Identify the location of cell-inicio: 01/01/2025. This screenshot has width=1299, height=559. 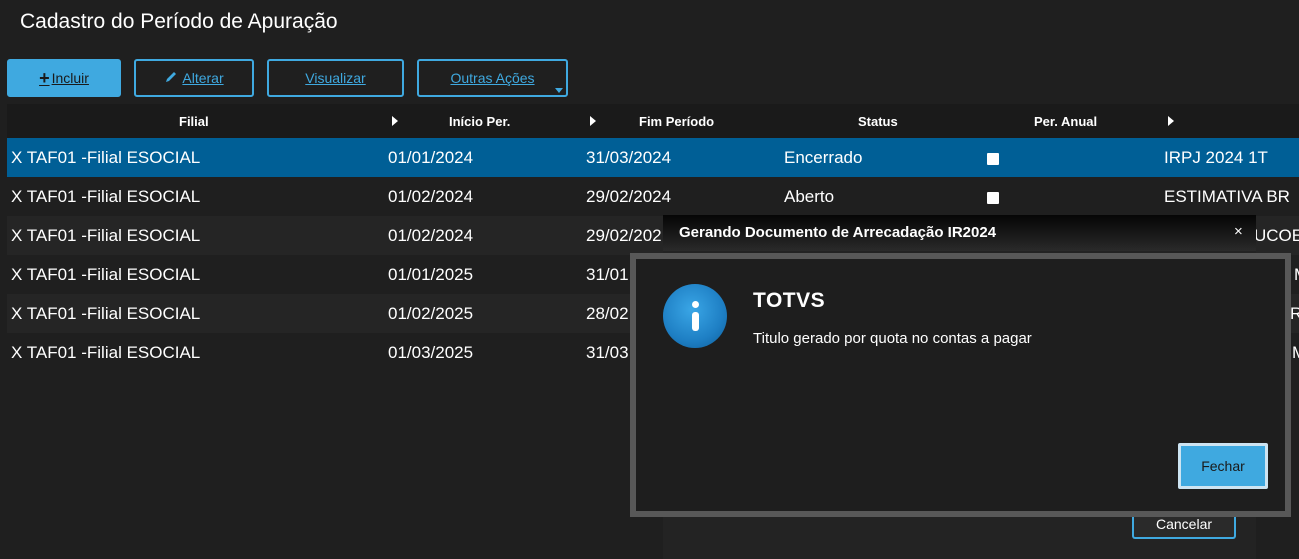
(431, 274).